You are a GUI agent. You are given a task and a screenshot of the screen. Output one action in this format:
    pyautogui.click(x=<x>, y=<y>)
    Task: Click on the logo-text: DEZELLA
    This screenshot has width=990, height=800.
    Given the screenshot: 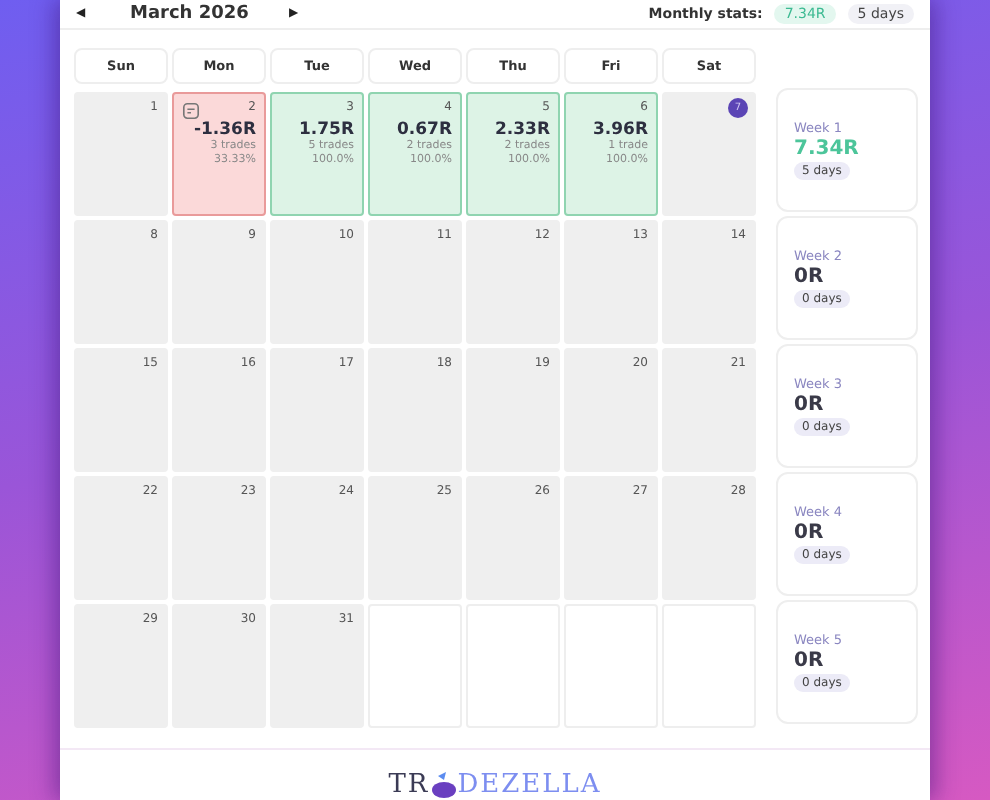 What is the action you would take?
    pyautogui.click(x=529, y=785)
    